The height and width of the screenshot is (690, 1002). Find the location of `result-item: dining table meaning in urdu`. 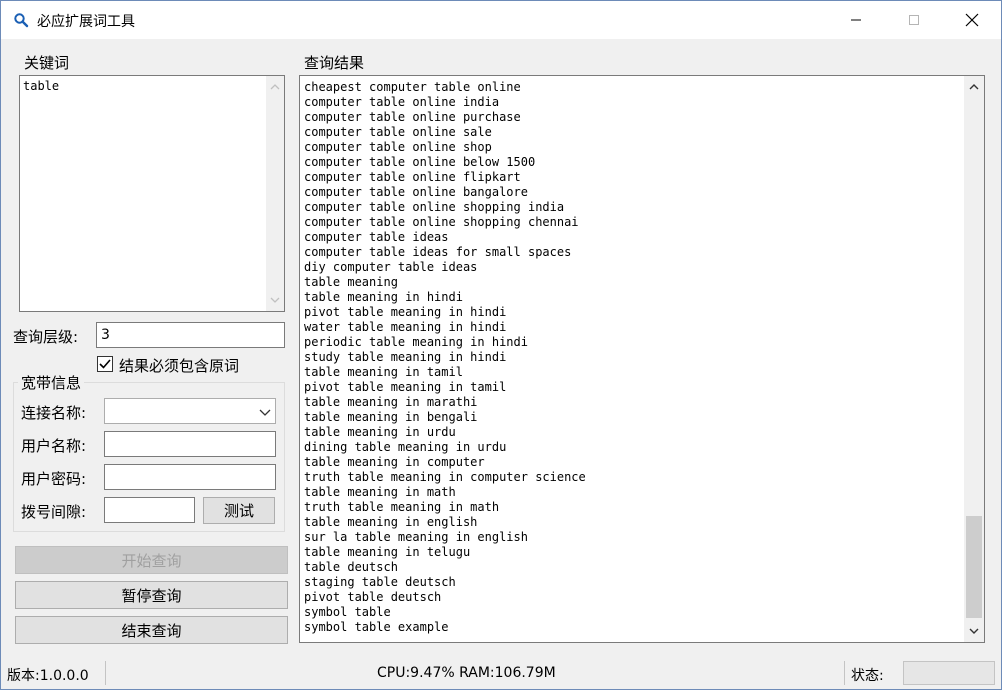

result-item: dining table meaning in urdu is located at coordinates (629, 447).